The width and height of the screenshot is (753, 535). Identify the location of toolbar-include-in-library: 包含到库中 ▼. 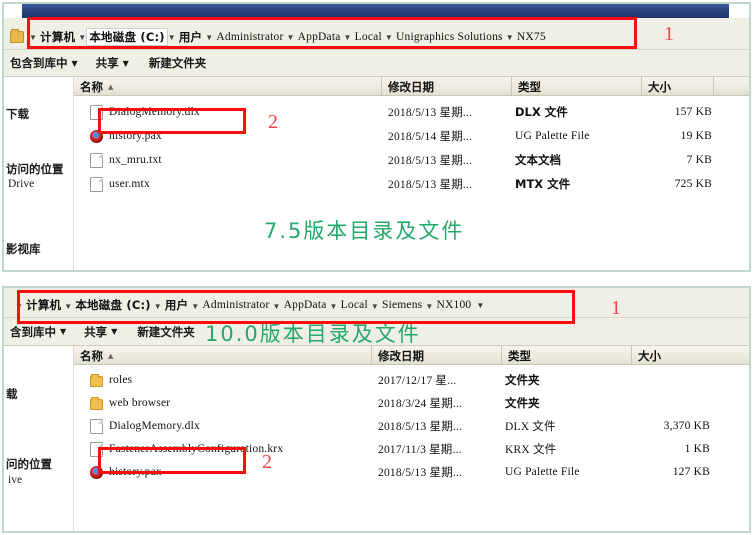
(44, 63).